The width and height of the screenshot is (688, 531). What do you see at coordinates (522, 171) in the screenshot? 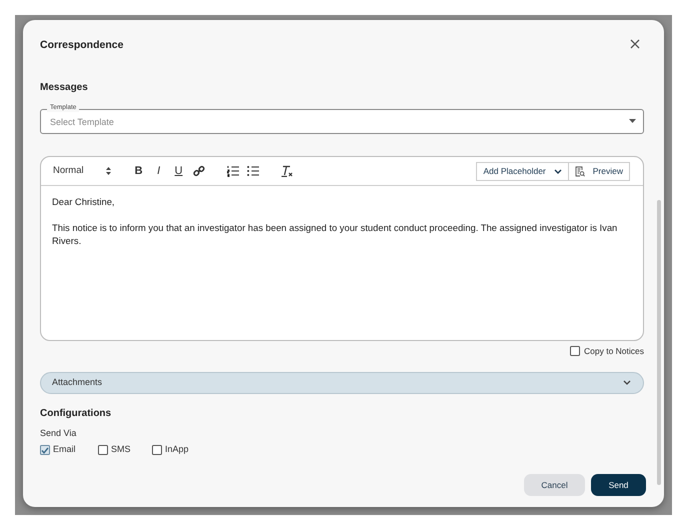
I see `add-placeholder-button: Add Placeholder` at bounding box center [522, 171].